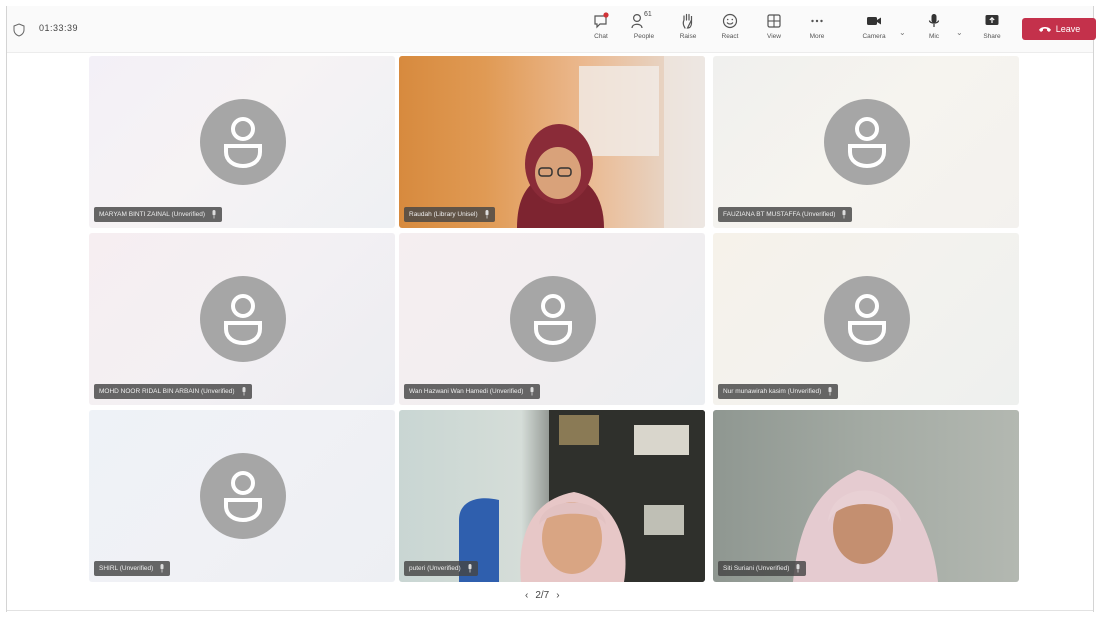  I want to click on participant-name-tag: FAUZIANA BT MUSTAFFA (Unverified), so click(785, 214).